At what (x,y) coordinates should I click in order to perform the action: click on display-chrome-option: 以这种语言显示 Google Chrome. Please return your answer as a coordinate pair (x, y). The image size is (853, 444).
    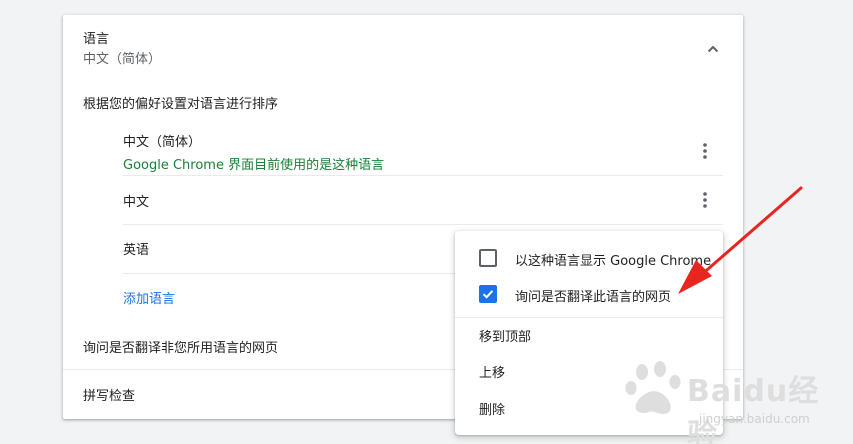
    Looking at the image, I should click on (589, 257).